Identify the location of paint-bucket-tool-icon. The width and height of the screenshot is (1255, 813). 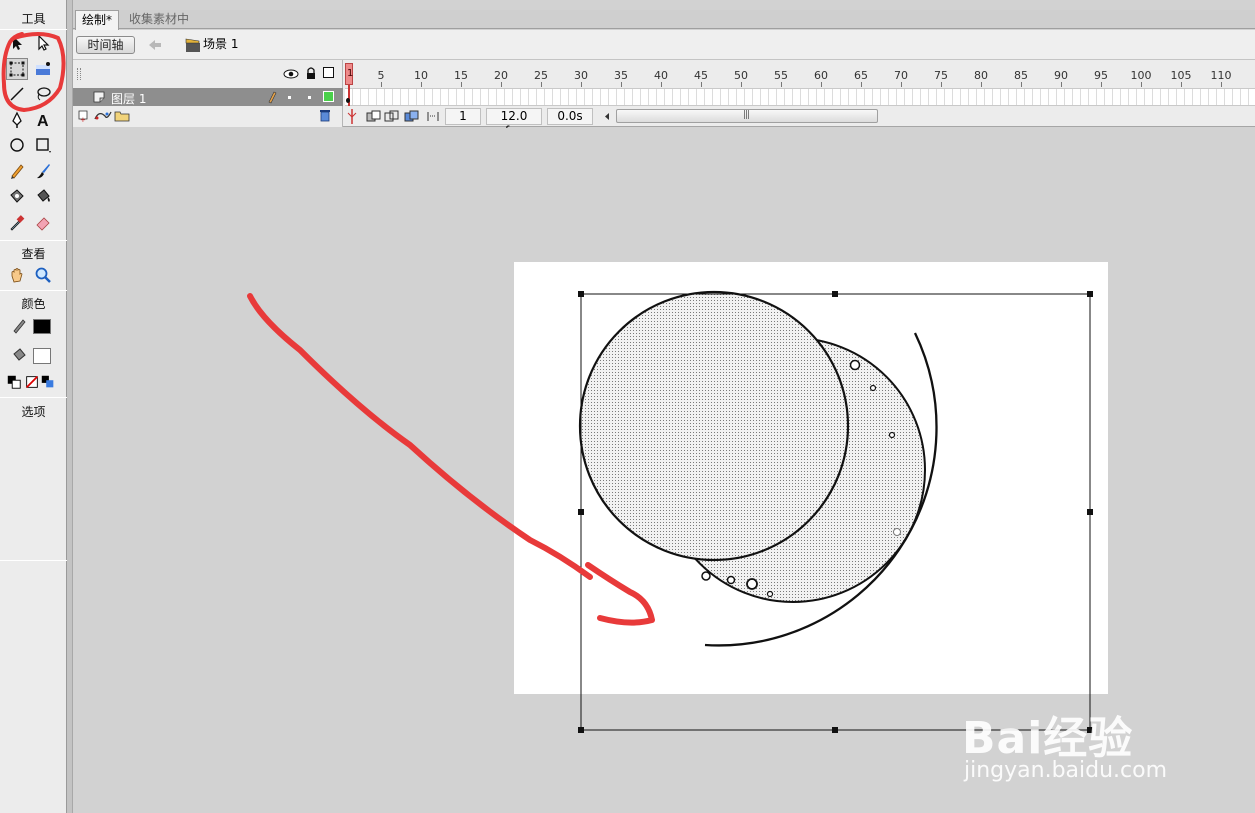
(43, 196).